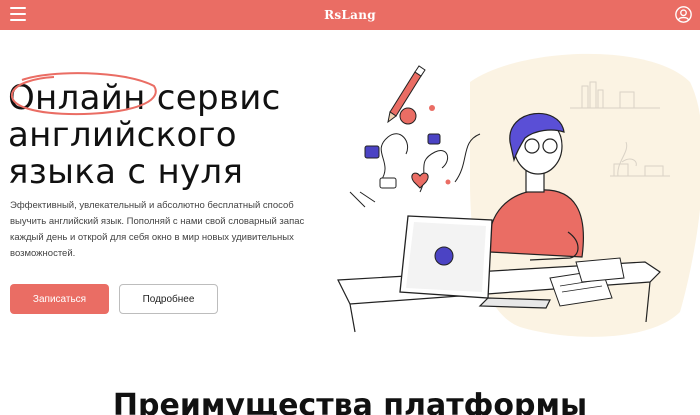 This screenshot has height=415, width=700. What do you see at coordinates (434, 139) in the screenshot?
I see `thumbs-up-icon` at bounding box center [434, 139].